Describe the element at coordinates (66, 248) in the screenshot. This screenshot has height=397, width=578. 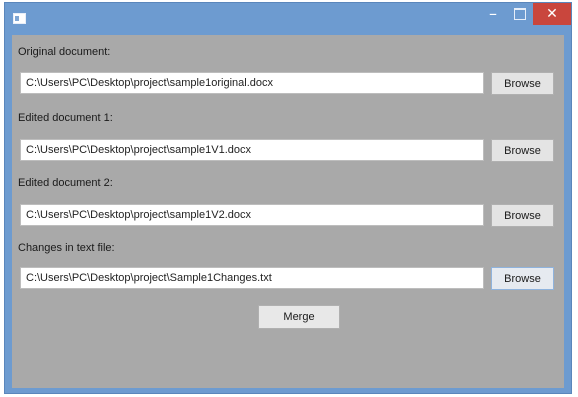
I see `changes-text-file-label: Changes in text file:` at that location.